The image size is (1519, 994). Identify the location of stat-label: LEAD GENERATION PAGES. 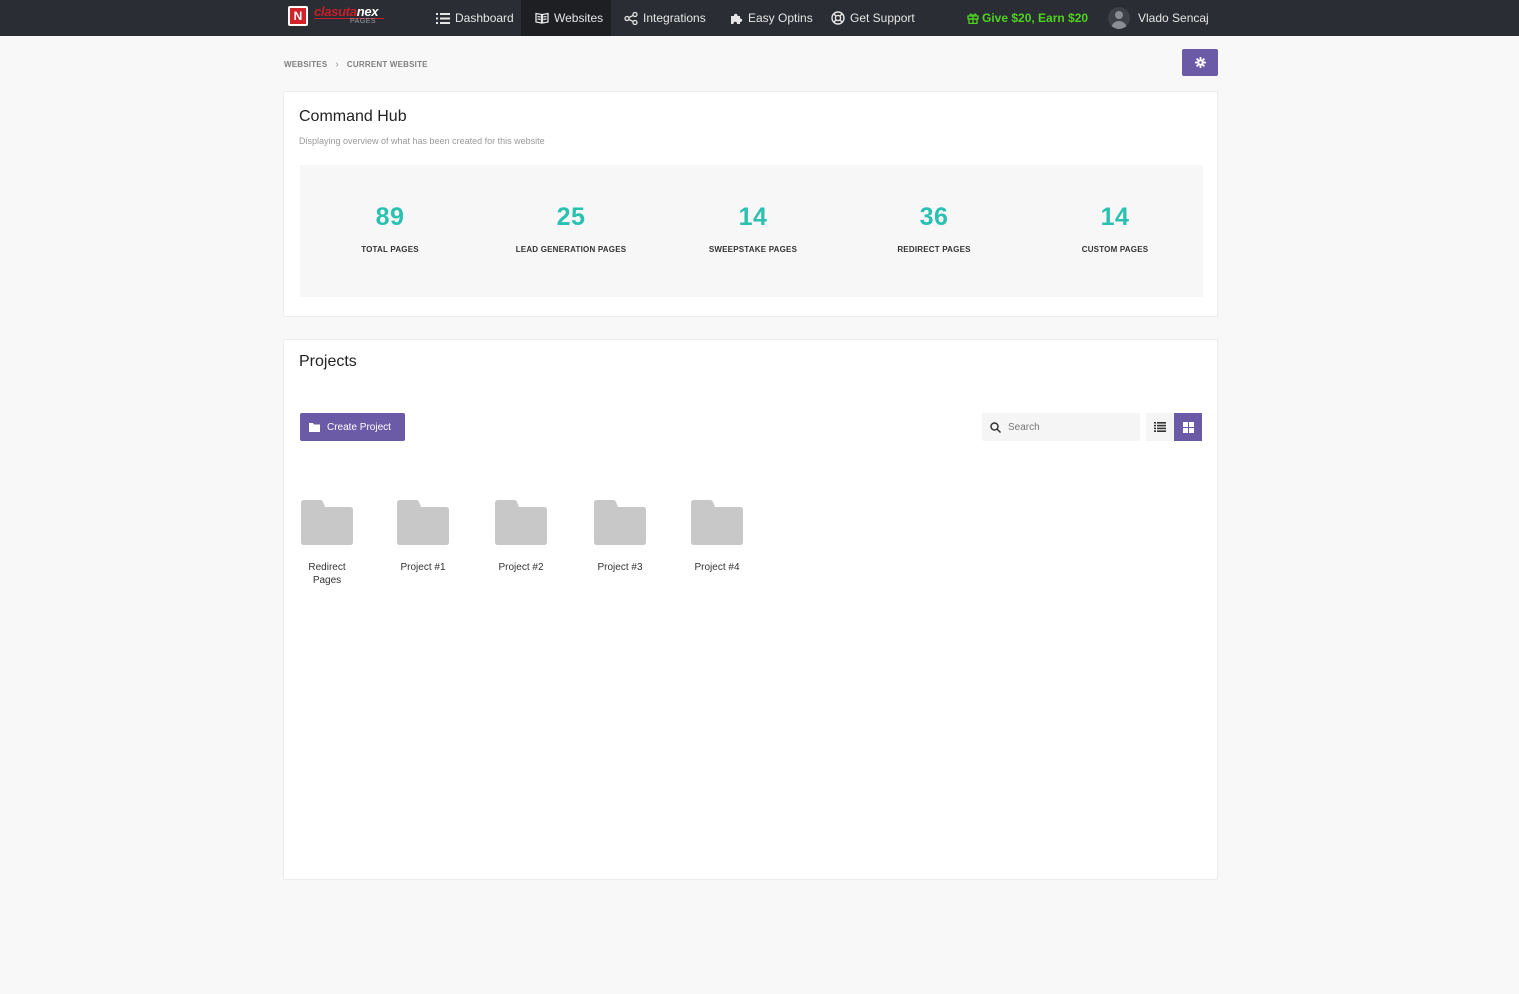
(571, 249).